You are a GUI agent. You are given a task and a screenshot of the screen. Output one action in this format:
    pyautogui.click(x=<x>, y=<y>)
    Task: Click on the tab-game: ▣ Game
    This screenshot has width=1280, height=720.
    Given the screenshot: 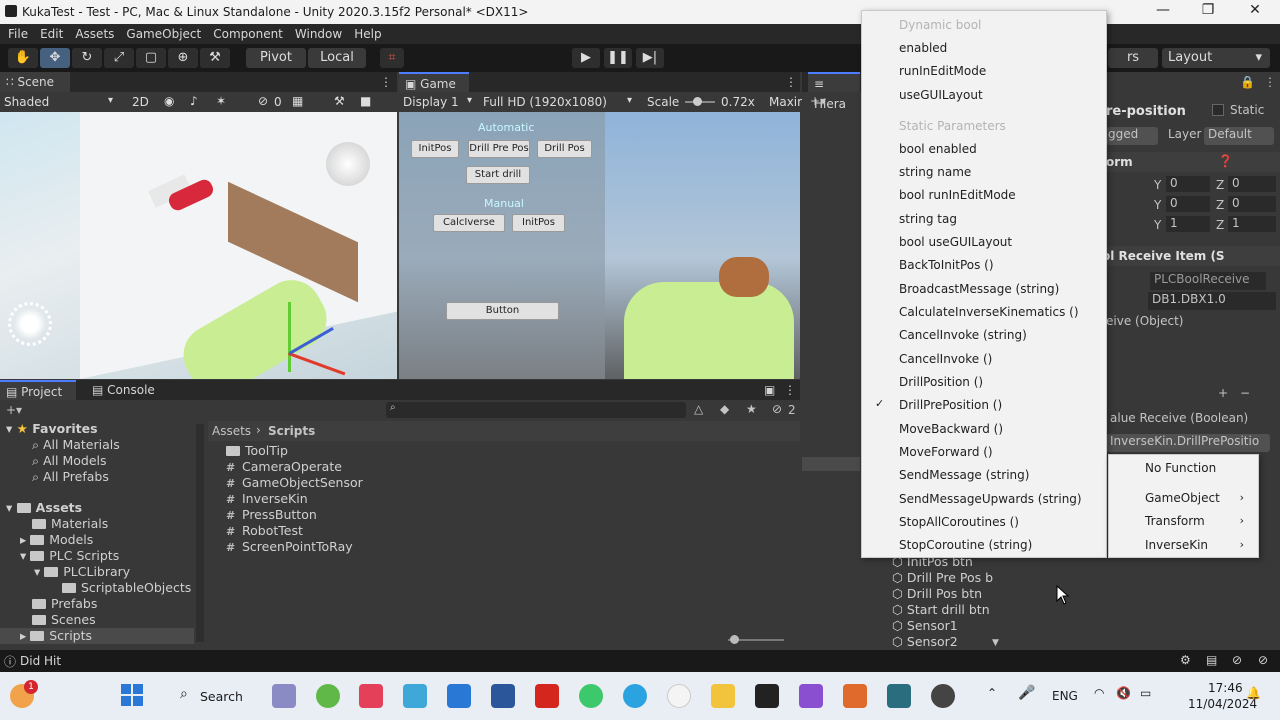 What is the action you would take?
    pyautogui.click(x=434, y=82)
    